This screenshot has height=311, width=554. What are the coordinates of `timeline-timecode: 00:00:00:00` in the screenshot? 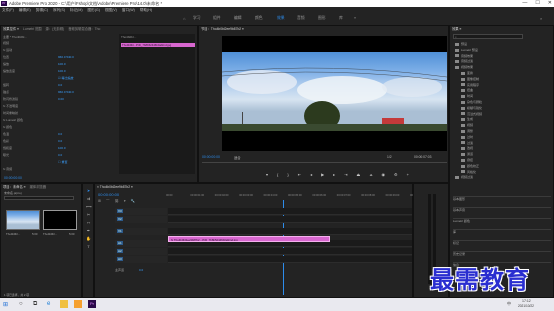 It's located at (108, 194).